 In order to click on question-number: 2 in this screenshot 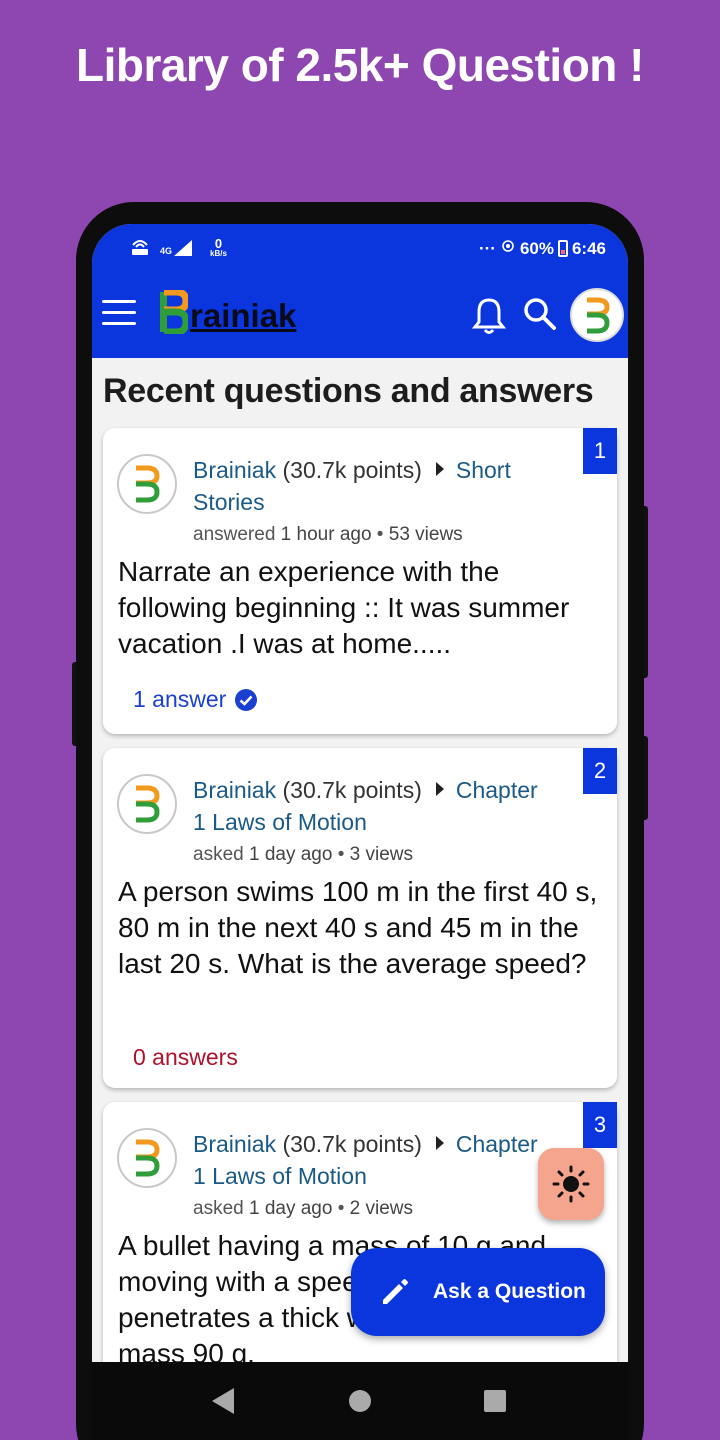, I will do `click(600, 771)`.